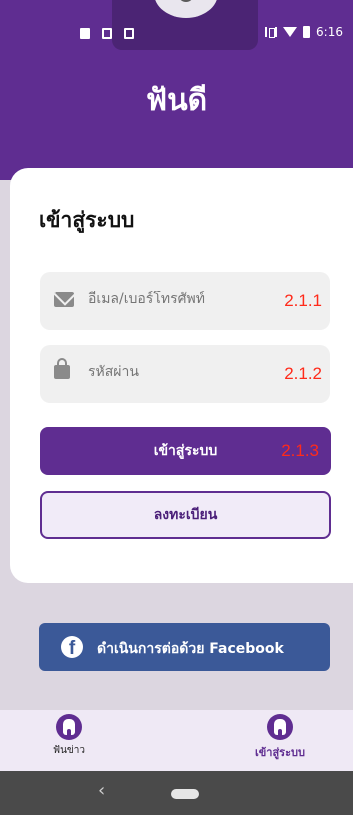 This screenshot has height=815, width=353. Describe the element at coordinates (85, 33) in the screenshot. I see `image-icon` at that location.